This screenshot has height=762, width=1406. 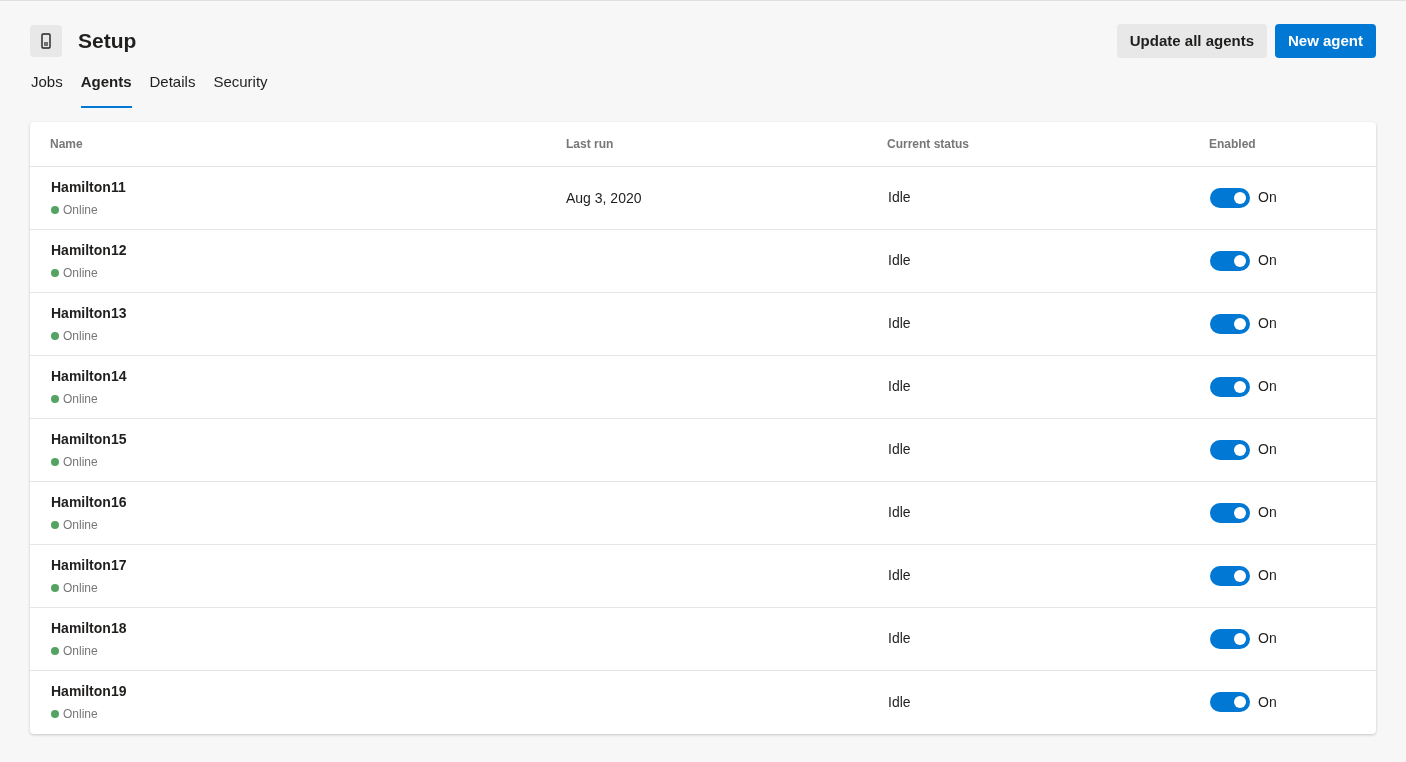 What do you see at coordinates (47, 86) in the screenshot?
I see `tab: Jobs` at bounding box center [47, 86].